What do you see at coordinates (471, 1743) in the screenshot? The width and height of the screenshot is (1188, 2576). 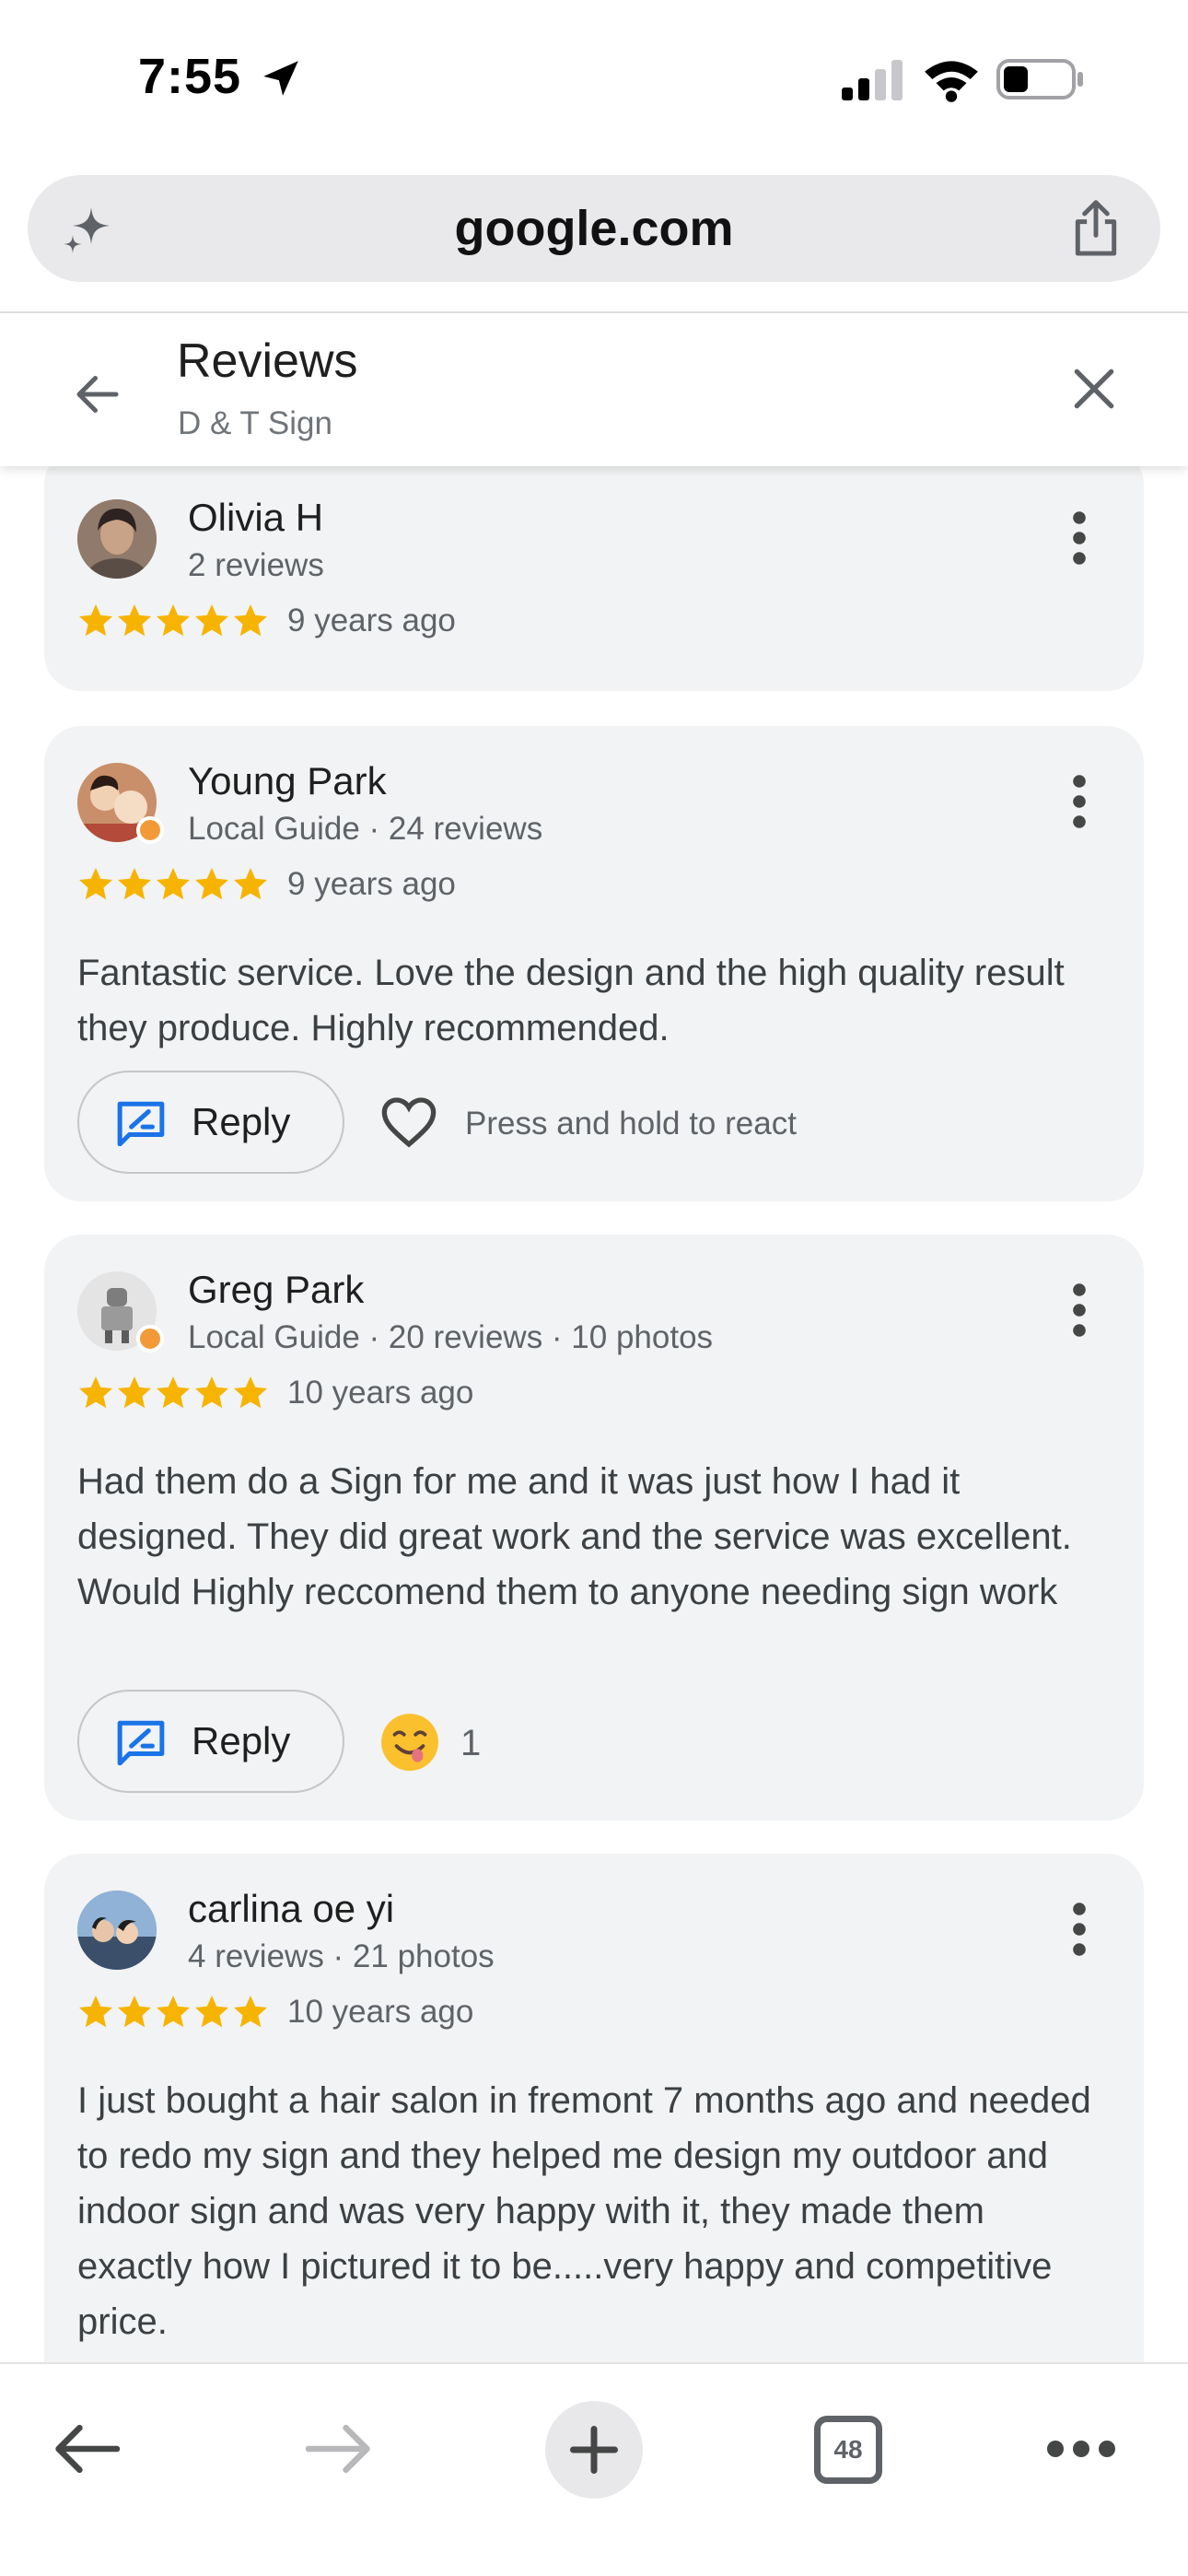 I see `reaction-count: 1` at bounding box center [471, 1743].